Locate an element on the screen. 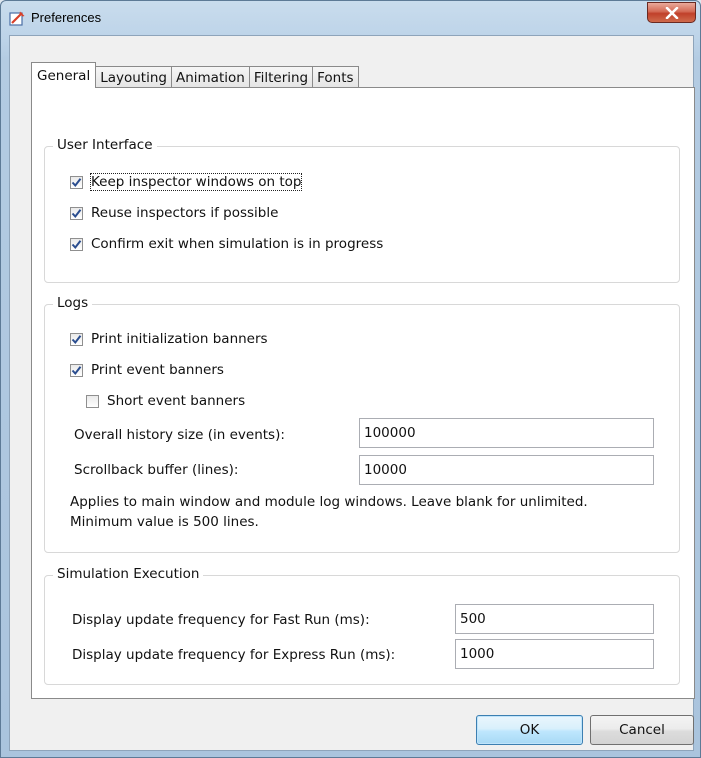 The width and height of the screenshot is (701, 758). short-event-banners-label: Short event banners is located at coordinates (176, 401).